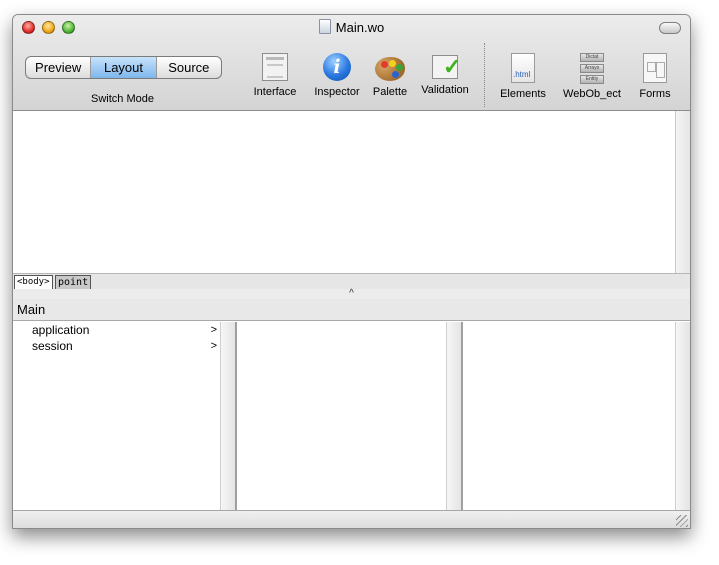  I want to click on elements-toolbar-button: .html Elements, so click(523, 75).